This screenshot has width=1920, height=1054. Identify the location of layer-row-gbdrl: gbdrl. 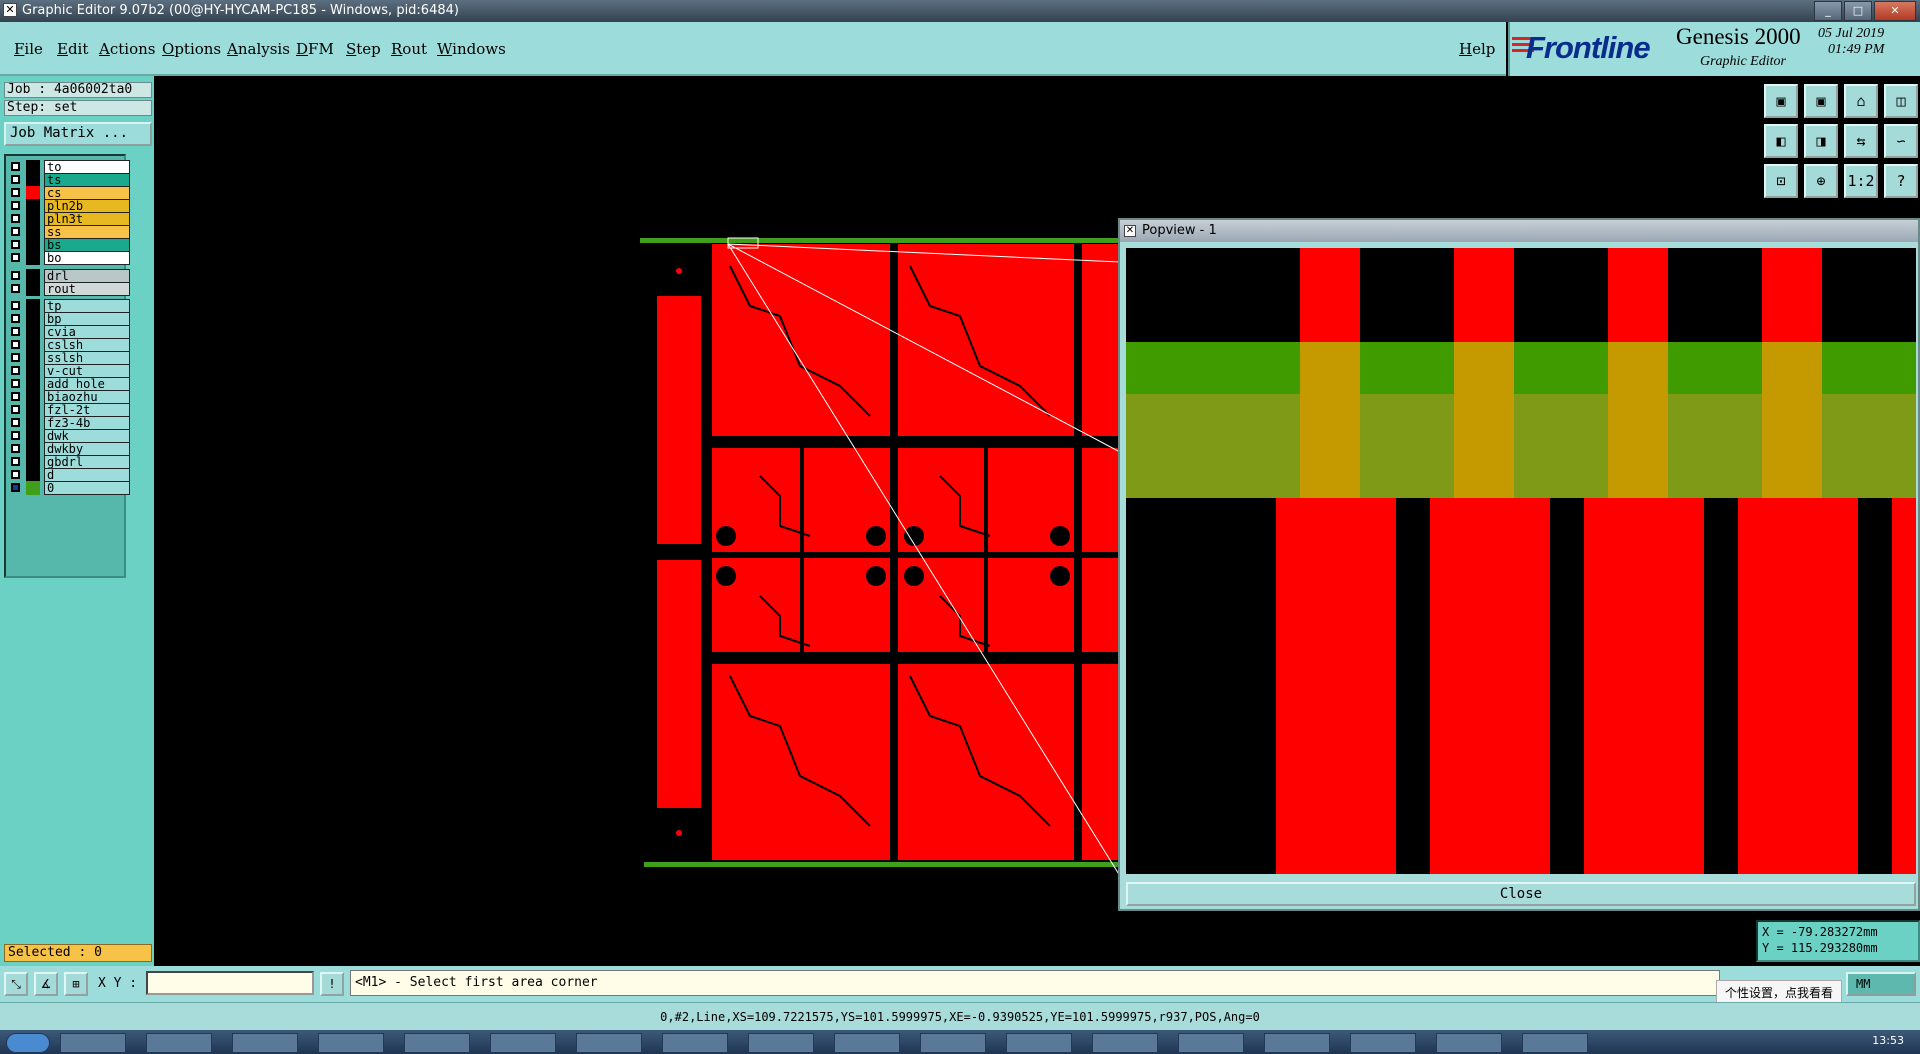
(69, 462).